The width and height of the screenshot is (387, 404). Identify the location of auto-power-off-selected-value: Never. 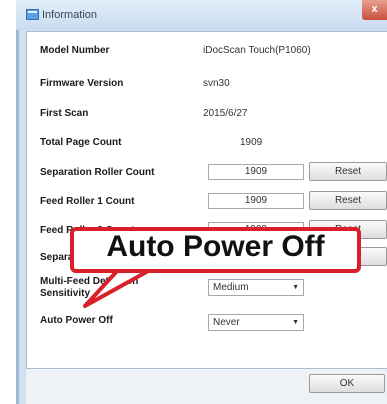
(226, 322).